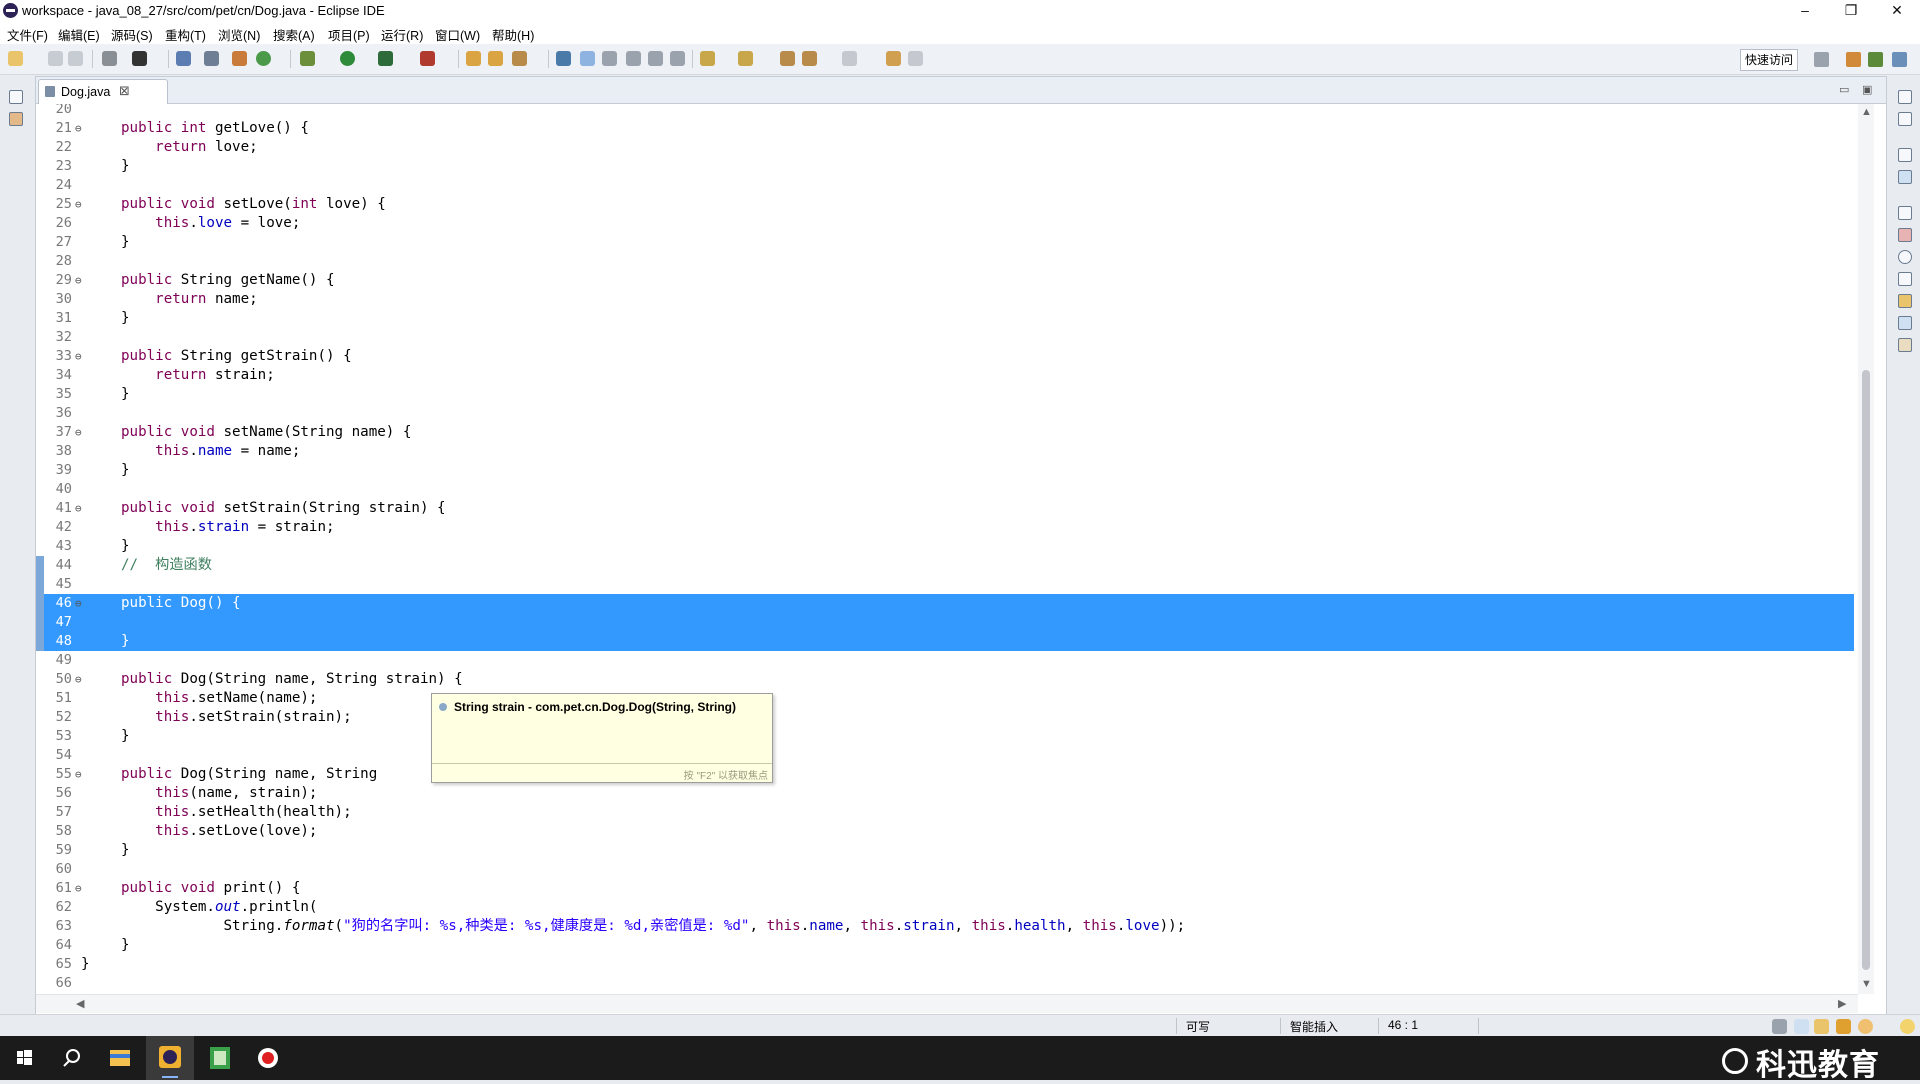 The image size is (1920, 1084). I want to click on code-line: 34 return strain;, so click(945, 375).